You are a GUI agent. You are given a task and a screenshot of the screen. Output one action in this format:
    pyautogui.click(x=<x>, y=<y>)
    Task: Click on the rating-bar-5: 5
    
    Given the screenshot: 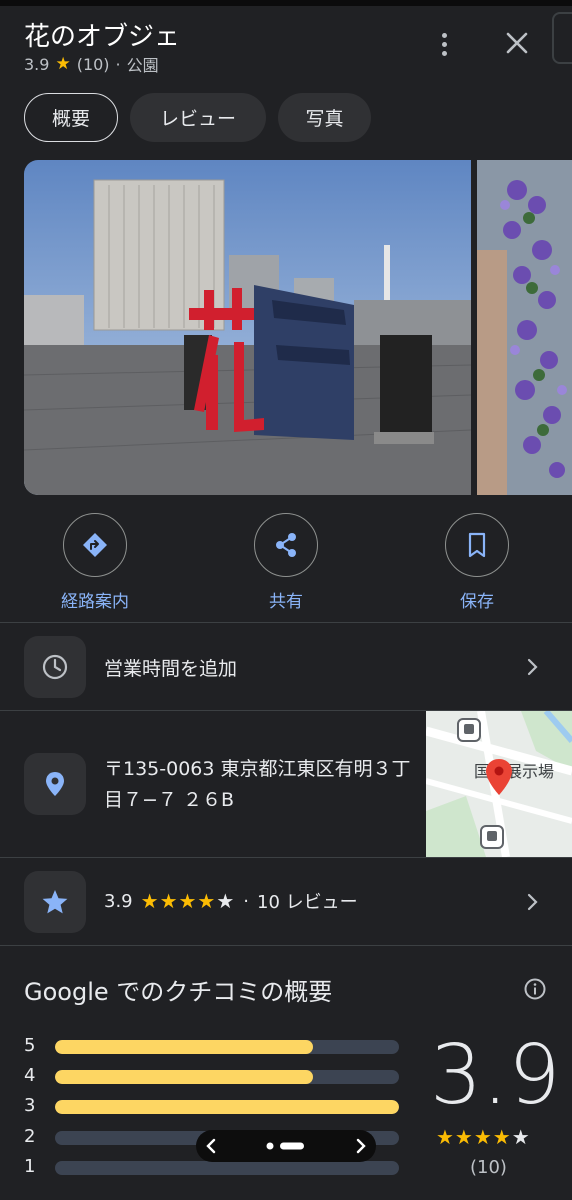 What is the action you would take?
    pyautogui.click(x=214, y=1047)
    